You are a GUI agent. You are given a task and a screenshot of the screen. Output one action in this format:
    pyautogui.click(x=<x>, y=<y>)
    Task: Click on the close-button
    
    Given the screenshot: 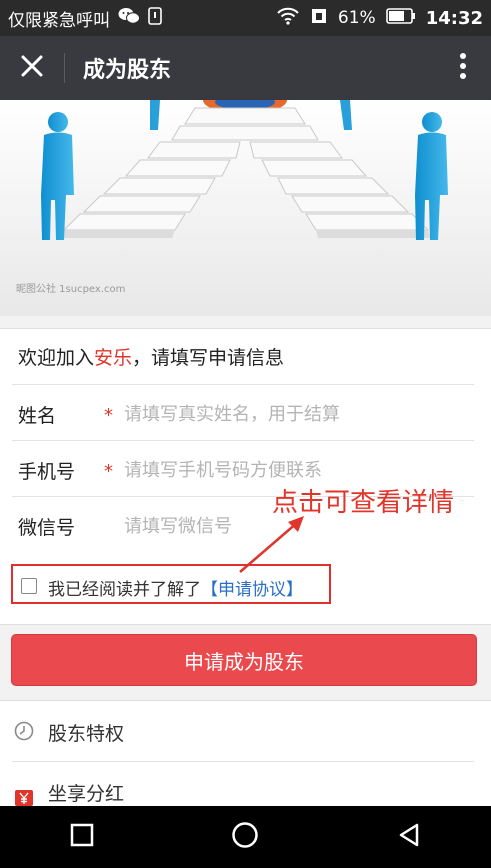 What is the action you would take?
    pyautogui.click(x=32, y=68)
    